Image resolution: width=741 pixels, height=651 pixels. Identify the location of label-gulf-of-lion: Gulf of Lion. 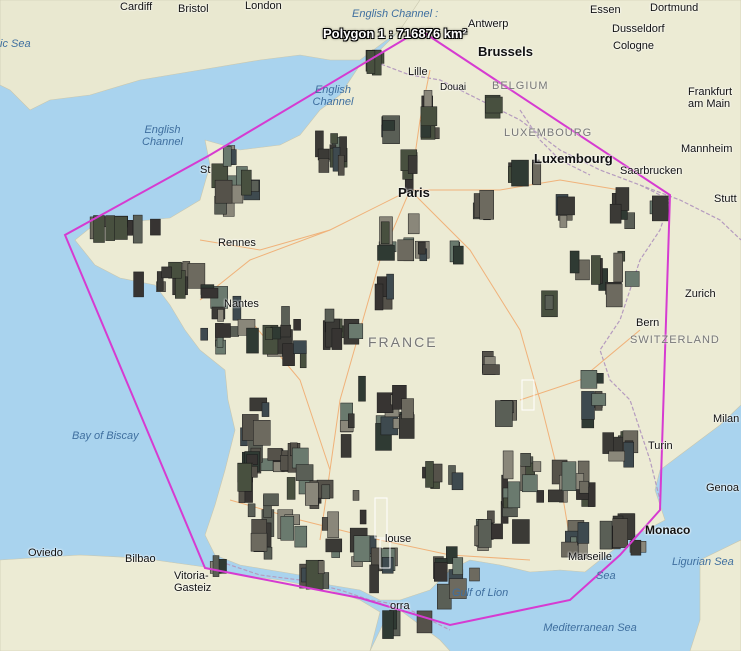
(480, 593).